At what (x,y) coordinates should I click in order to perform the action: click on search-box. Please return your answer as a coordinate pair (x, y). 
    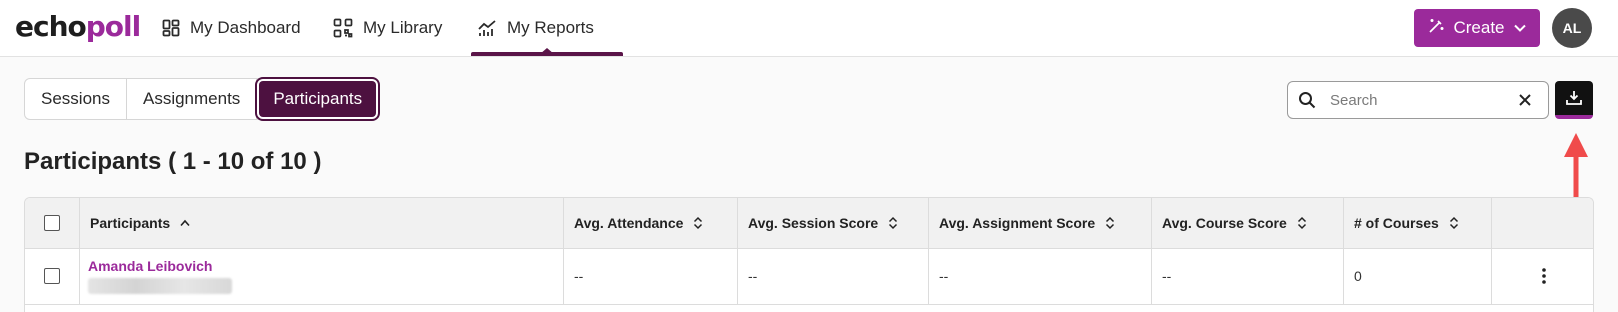
    Looking at the image, I should click on (1418, 100).